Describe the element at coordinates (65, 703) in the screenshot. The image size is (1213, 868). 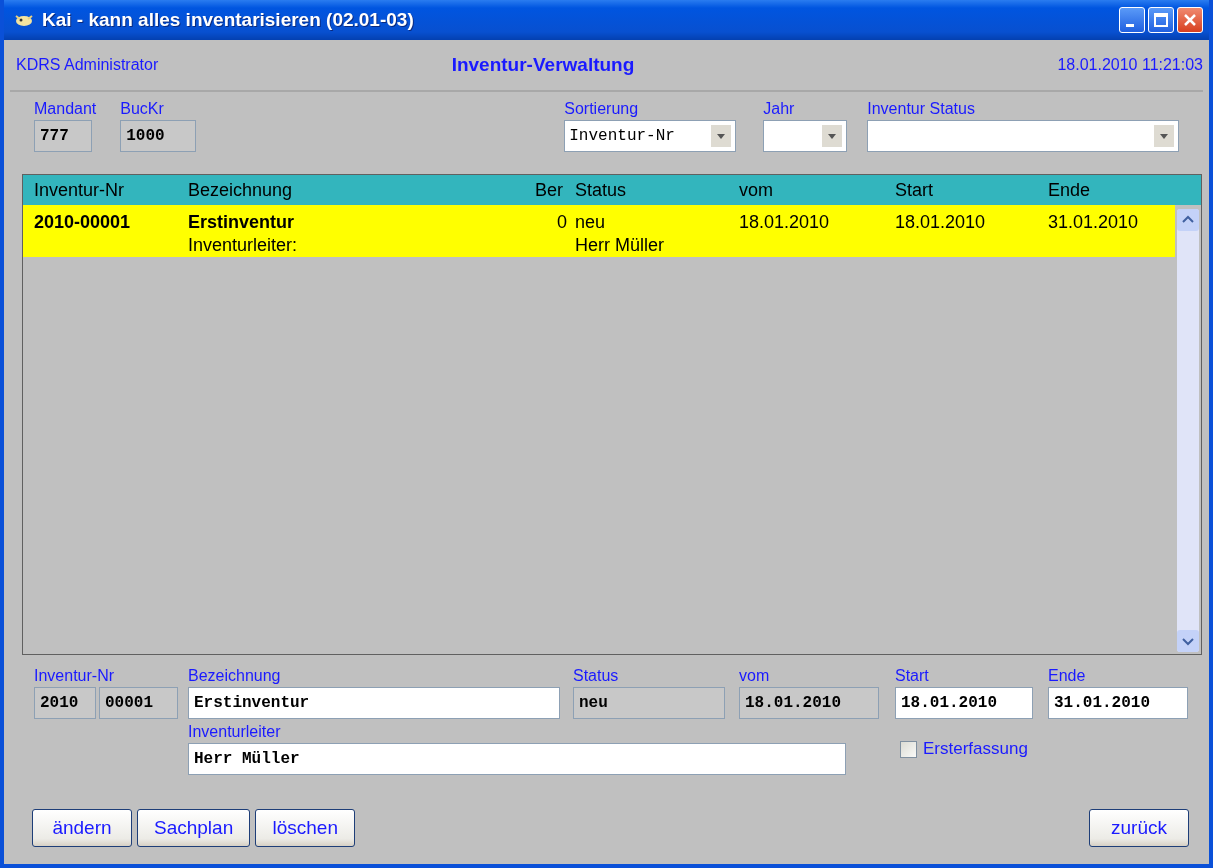
I see `value-box: 2010` at that location.